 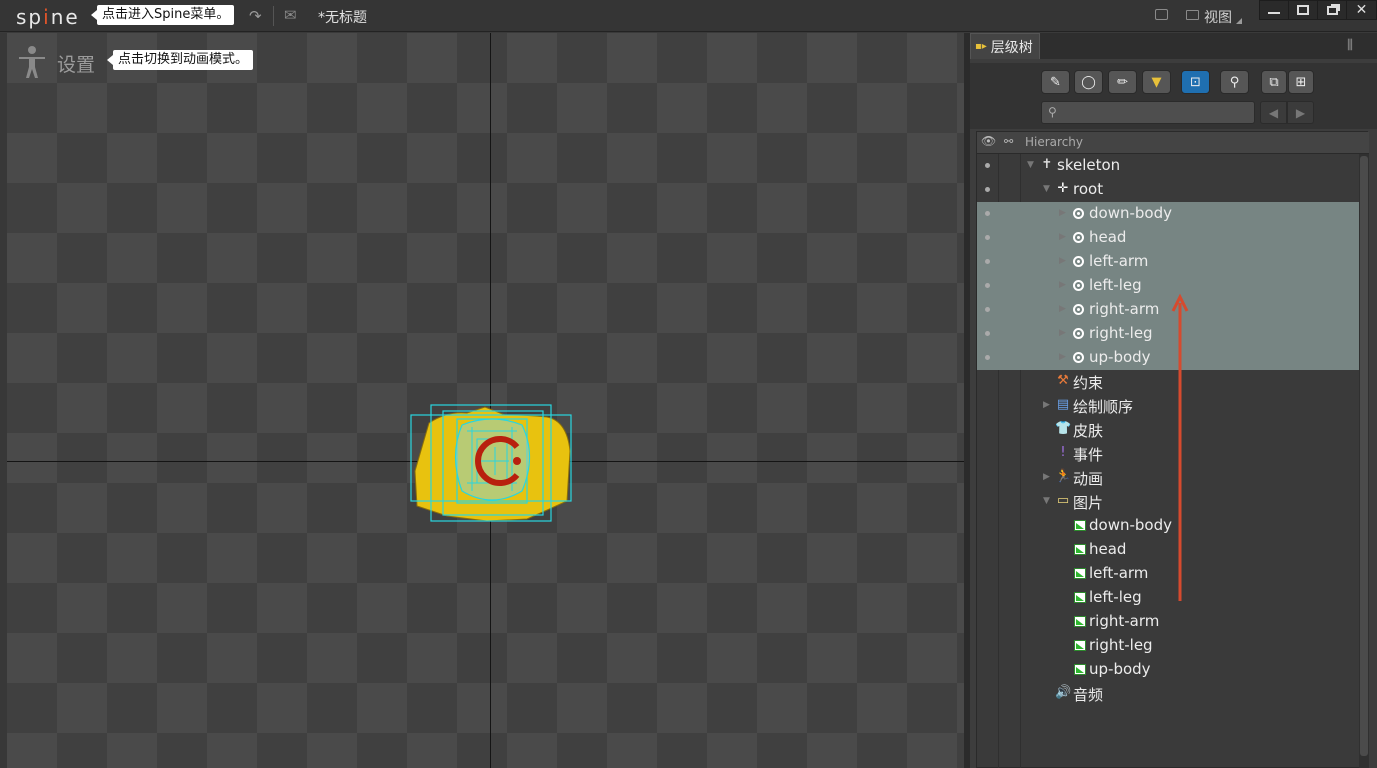 I want to click on sliders-icon: ⫼, so click(x=1350, y=45).